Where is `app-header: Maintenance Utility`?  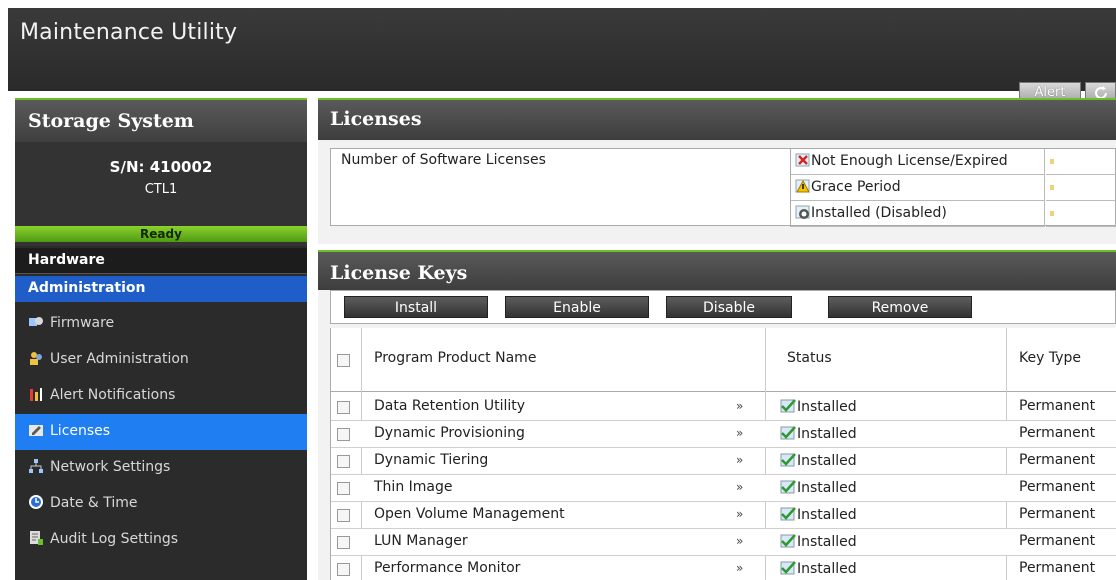
app-header: Maintenance Utility is located at coordinates (562, 49).